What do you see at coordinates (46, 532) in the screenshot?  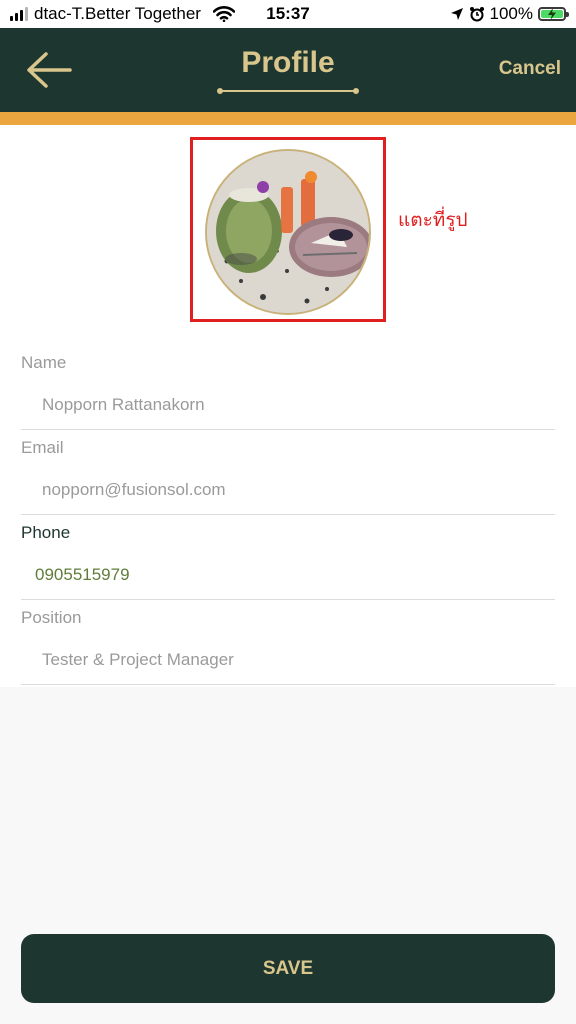 I see `phone-label: Phone` at bounding box center [46, 532].